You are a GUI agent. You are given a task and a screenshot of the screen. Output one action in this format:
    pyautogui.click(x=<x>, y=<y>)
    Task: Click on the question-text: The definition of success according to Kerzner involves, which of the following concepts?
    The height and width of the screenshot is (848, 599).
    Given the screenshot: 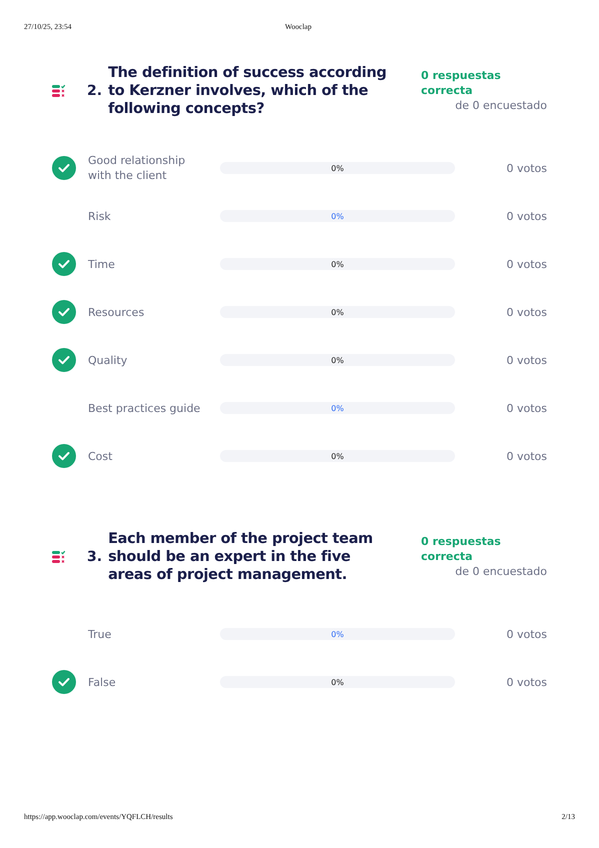 What is the action you would take?
    pyautogui.click(x=248, y=91)
    